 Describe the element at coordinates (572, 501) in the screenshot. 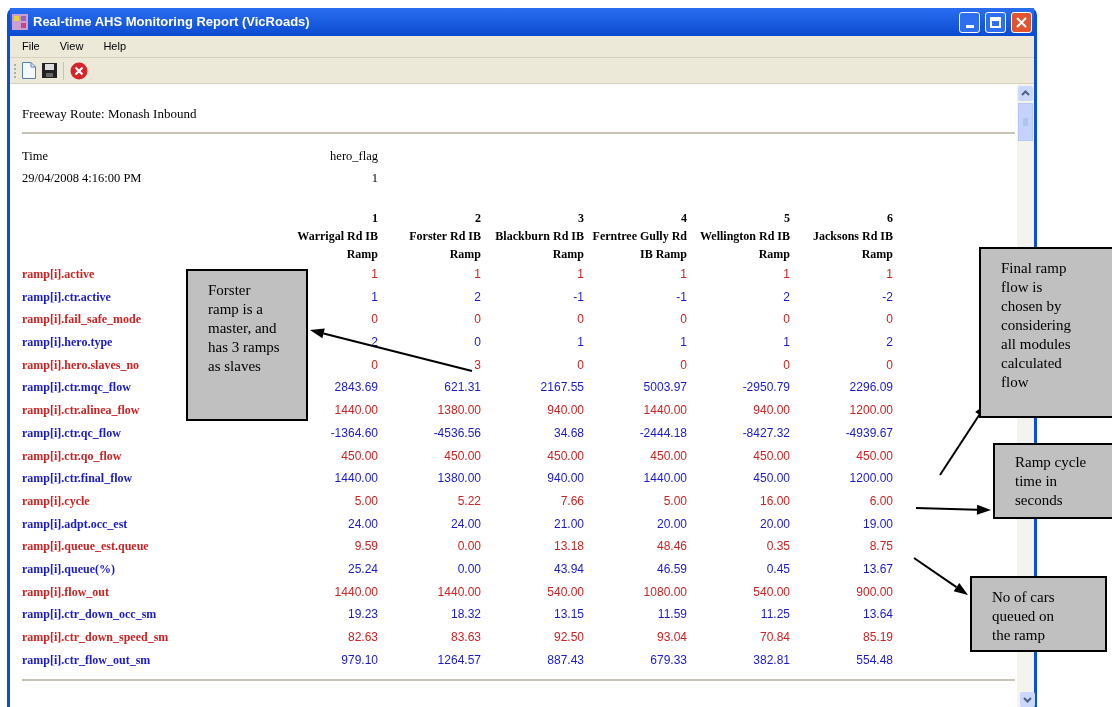

I see `table-cell-text: 7.66` at that location.